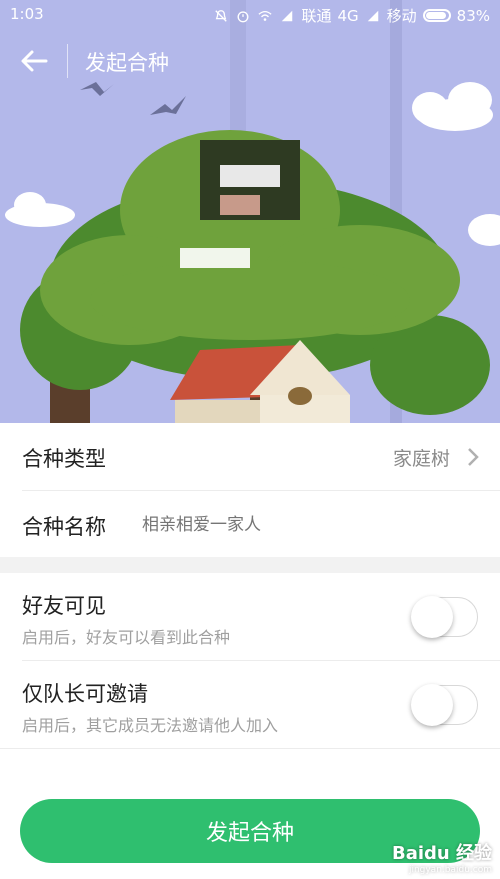 The height and width of the screenshot is (879, 500). I want to click on baidu-watermark: Baidu 经验 jingyan.baidu.com, so click(442, 857).